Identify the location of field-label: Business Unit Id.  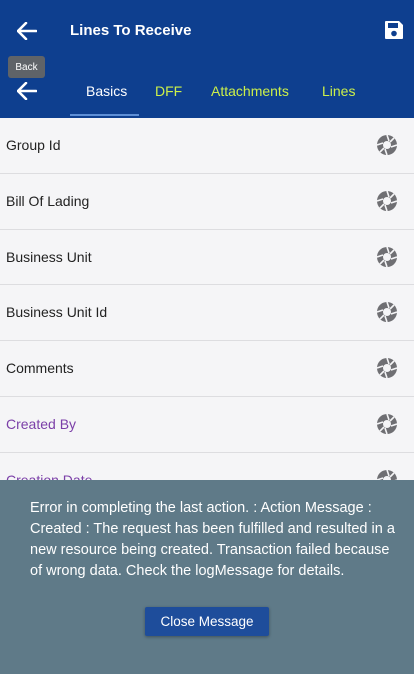
(57, 312).